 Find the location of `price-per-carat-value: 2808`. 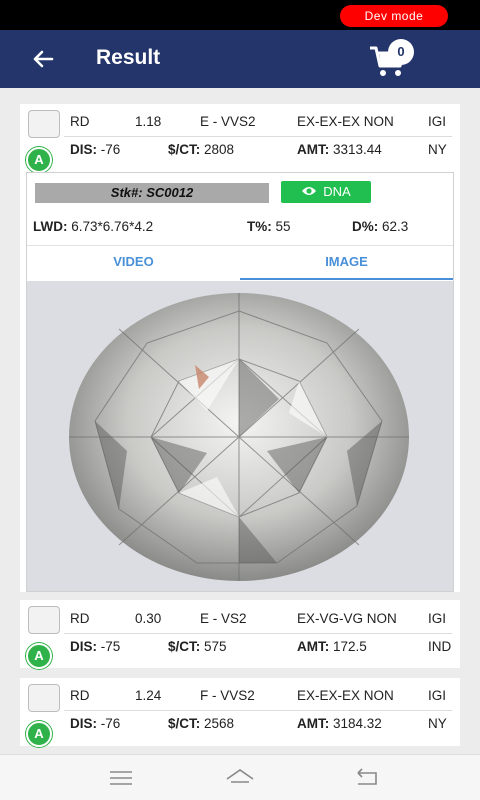

price-per-carat-value: 2808 is located at coordinates (219, 149).